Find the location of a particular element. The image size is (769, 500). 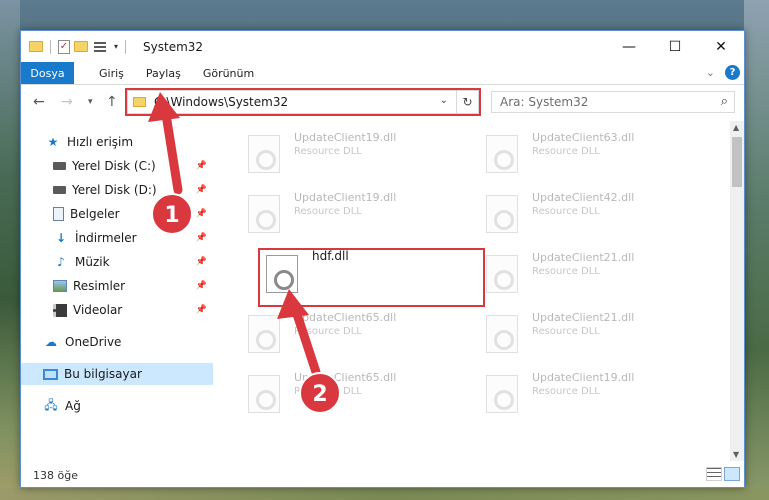

list-item: UpdateClient63.dll Resource DLL is located at coordinates (597, 155).